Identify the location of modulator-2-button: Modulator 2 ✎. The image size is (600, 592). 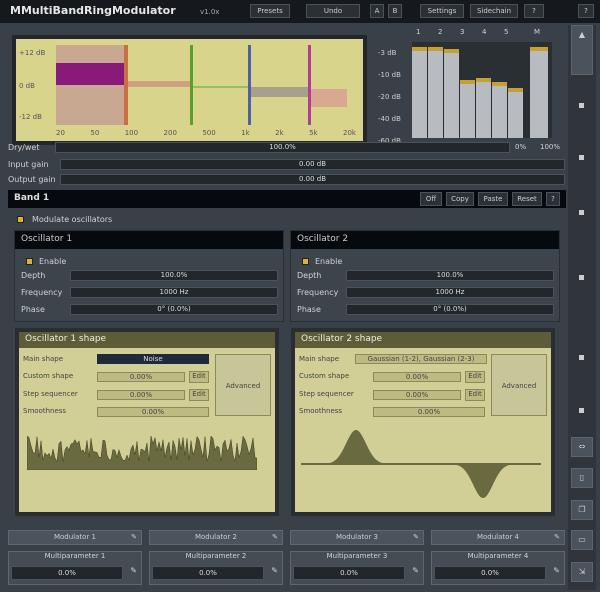
(216, 537).